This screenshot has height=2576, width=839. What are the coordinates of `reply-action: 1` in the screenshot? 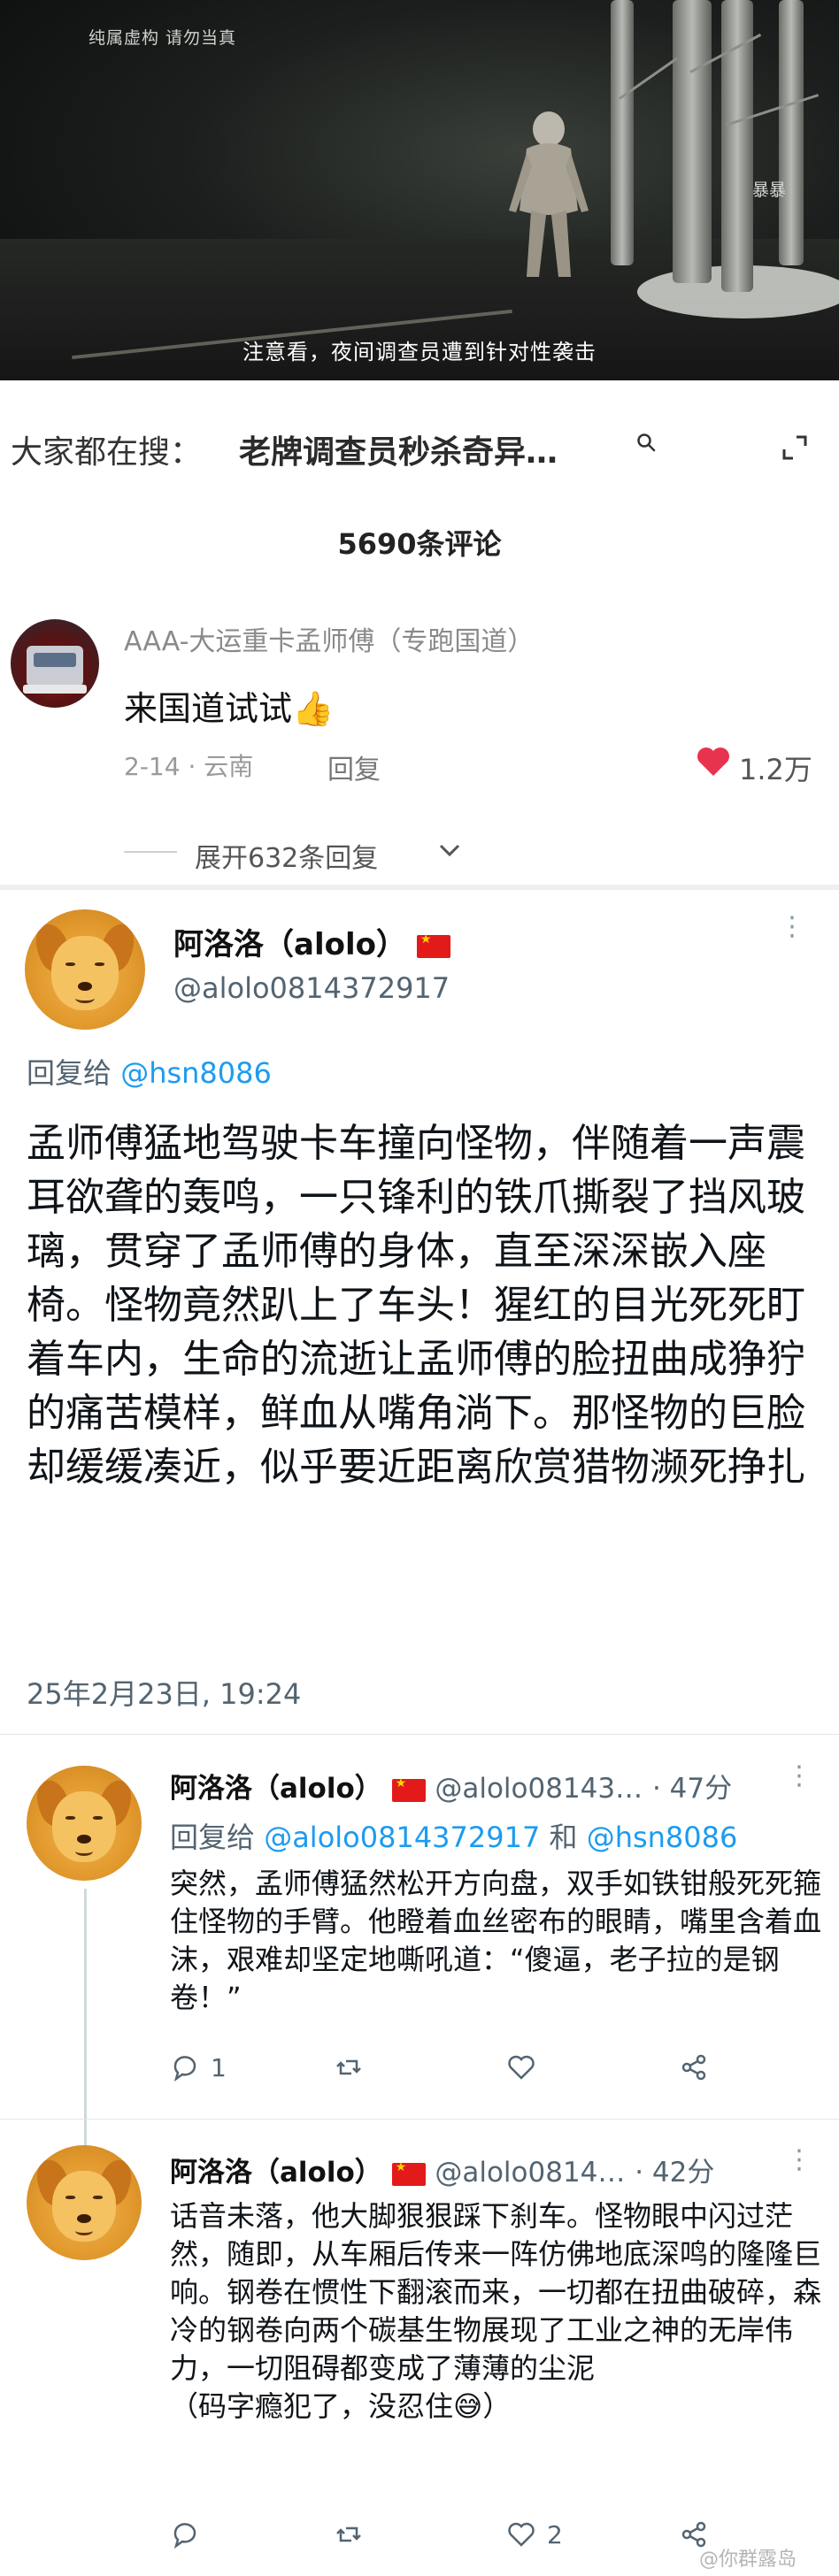 It's located at (199, 2067).